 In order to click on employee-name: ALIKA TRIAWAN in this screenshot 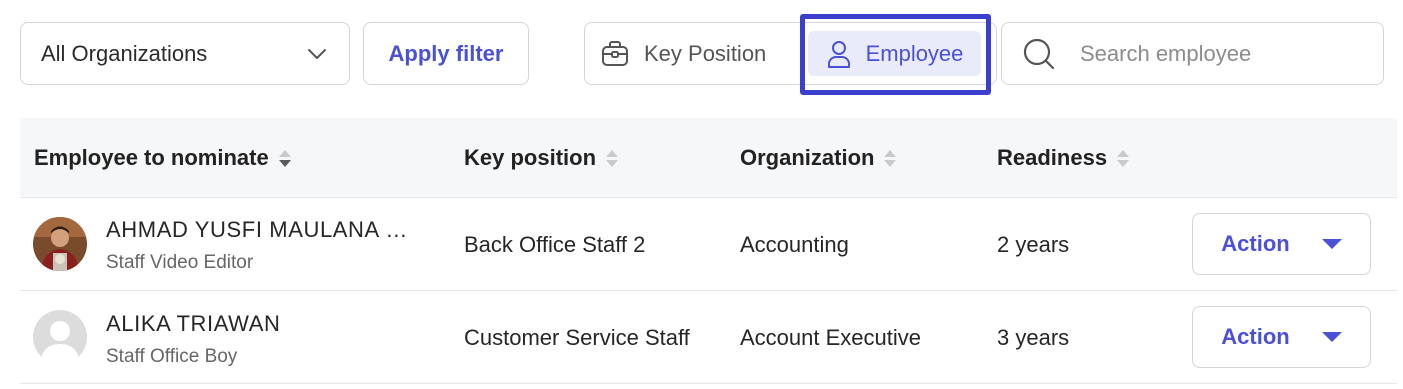, I will do `click(193, 323)`.